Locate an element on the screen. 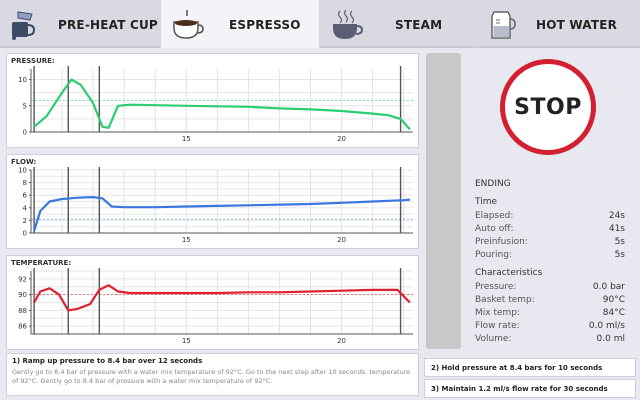 The width and height of the screenshot is (640, 400). tab-espresso: ESPRESSO is located at coordinates (240, 24).